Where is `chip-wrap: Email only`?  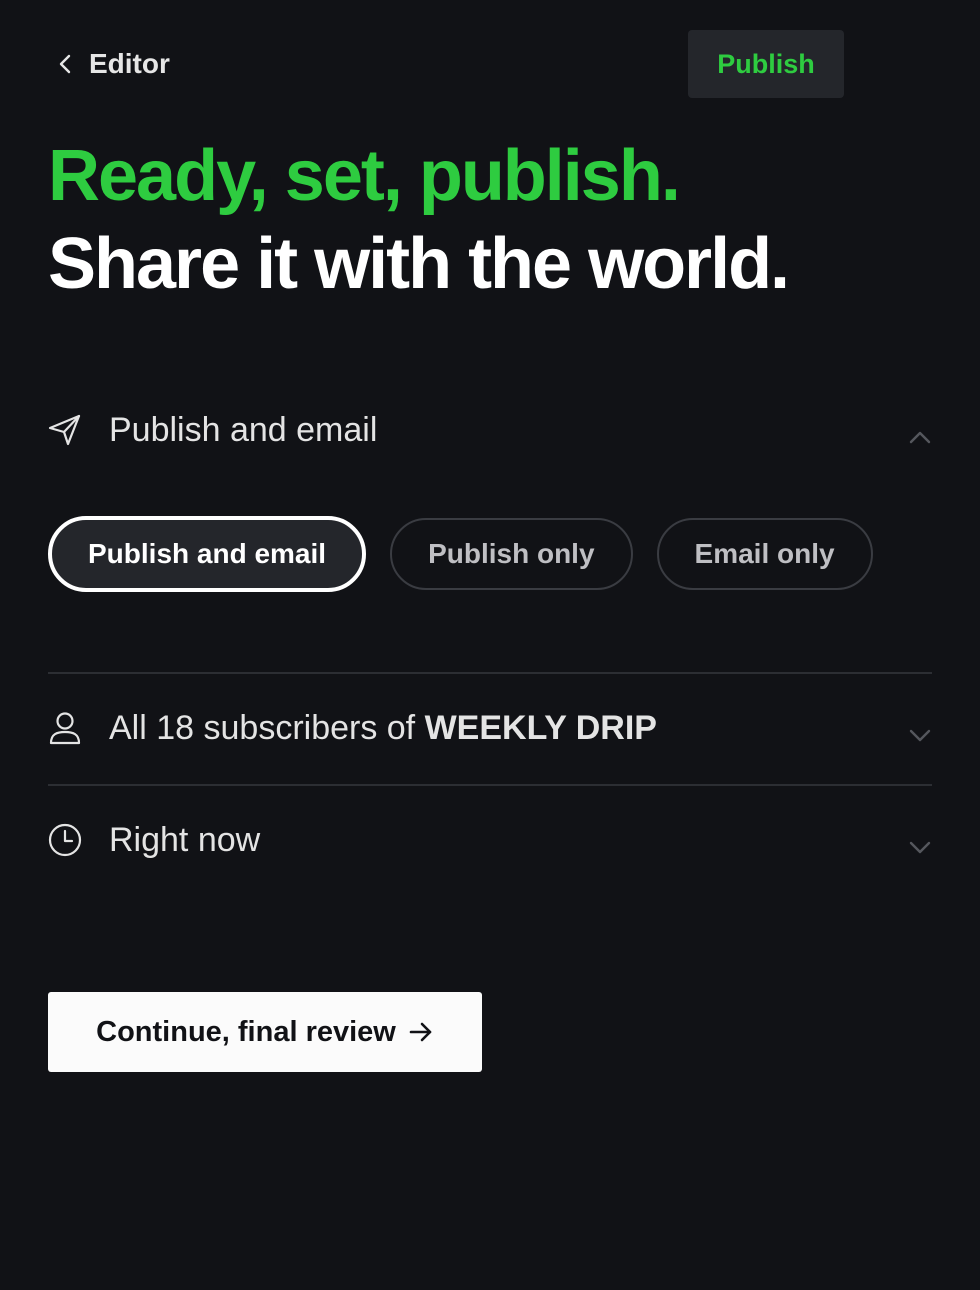
chip-wrap: Email only is located at coordinates (764, 554).